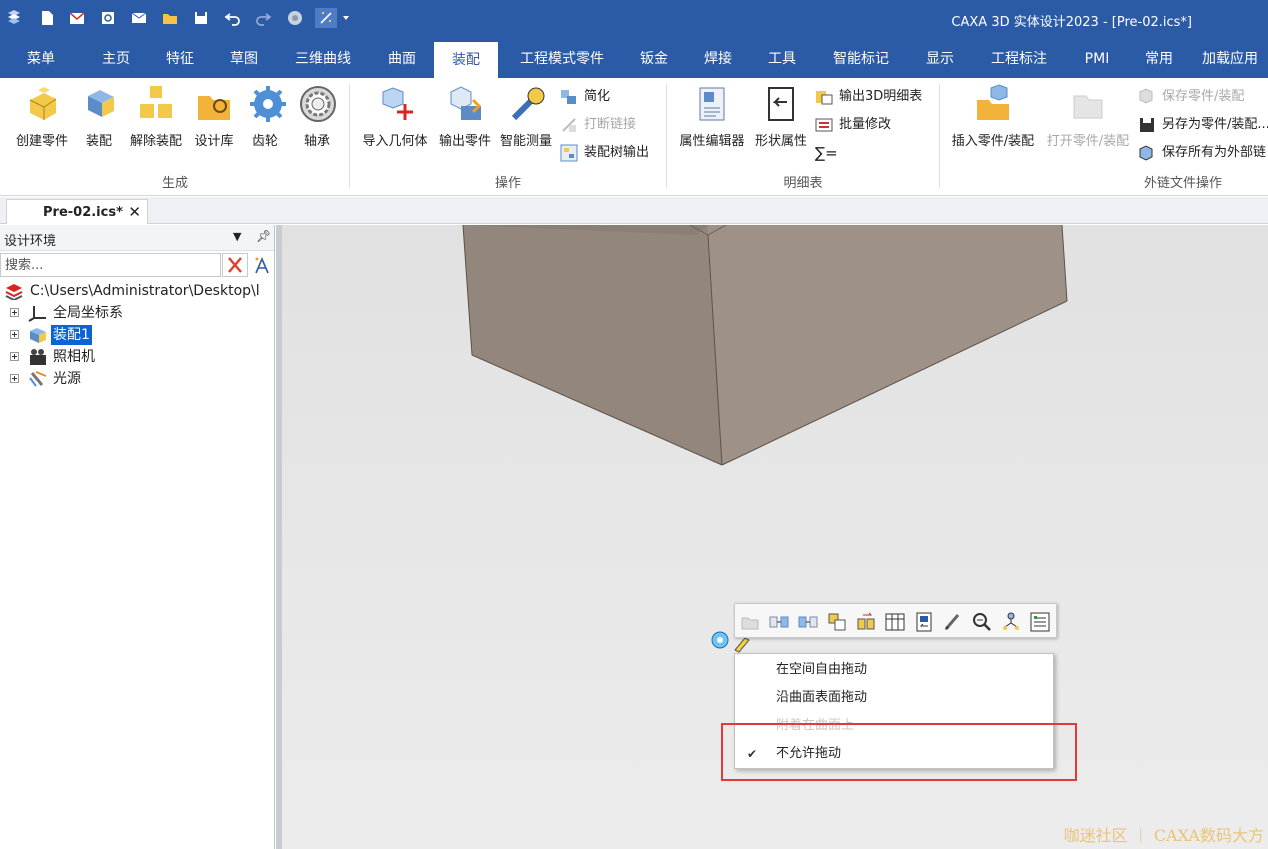 The image size is (1268, 849). What do you see at coordinates (214, 108) in the screenshot?
I see `design-library-icon` at bounding box center [214, 108].